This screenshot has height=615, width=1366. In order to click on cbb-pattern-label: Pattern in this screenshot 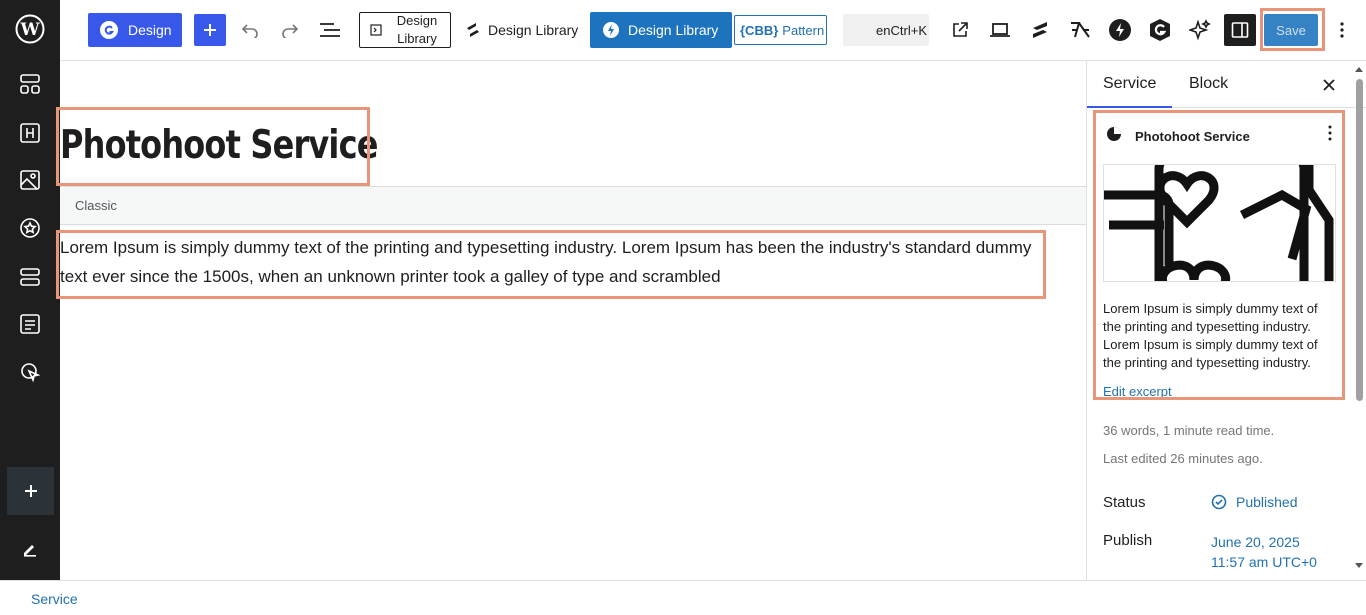, I will do `click(803, 30)`.